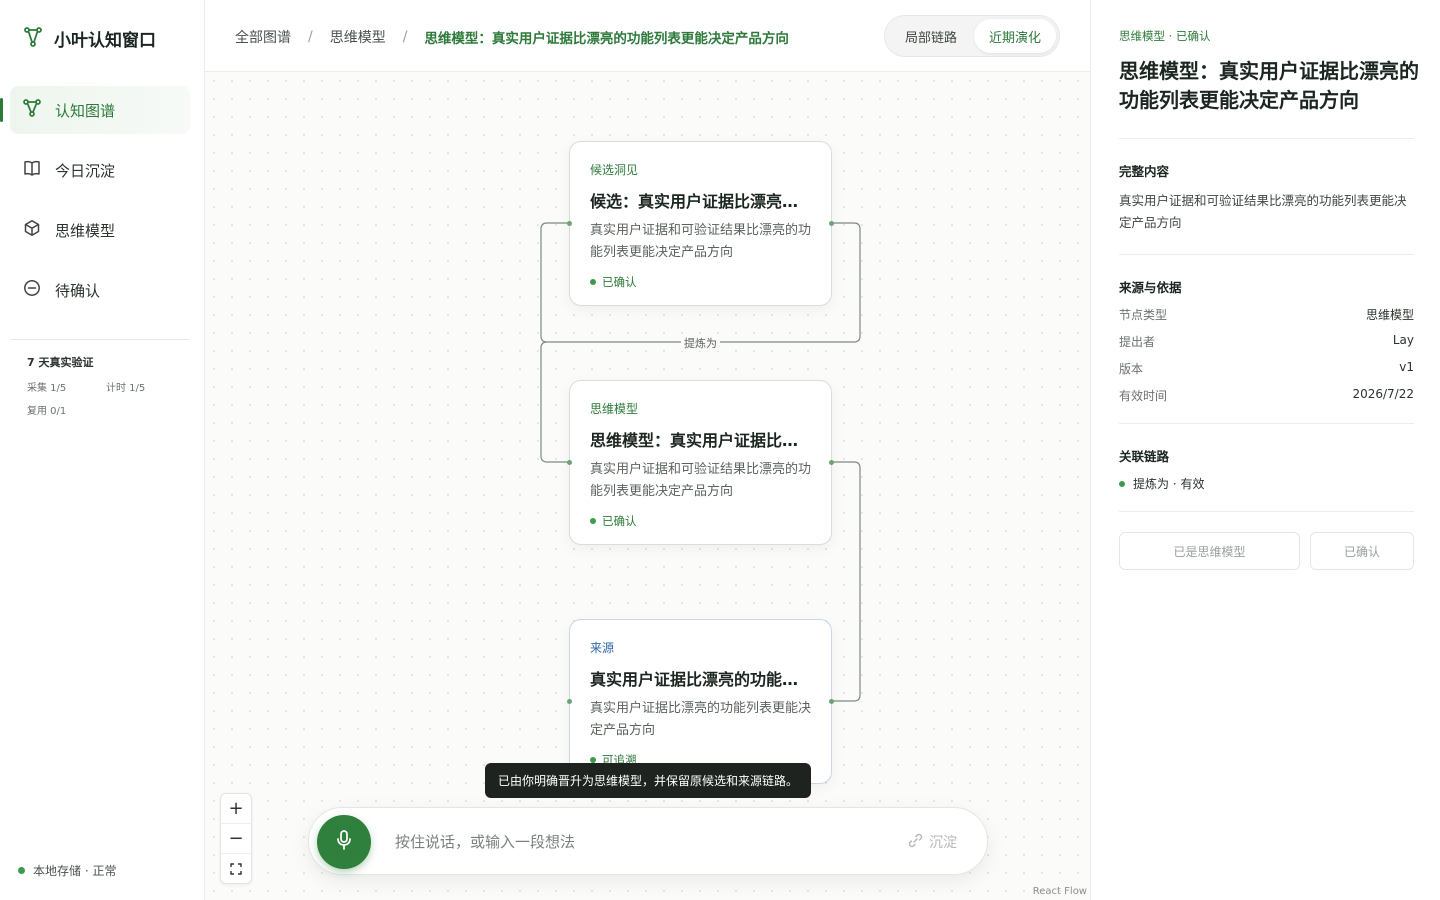 This screenshot has height=900, width=1440. Describe the element at coordinates (75, 871) in the screenshot. I see `storage-status-text: 本地存储 · 正常` at that location.